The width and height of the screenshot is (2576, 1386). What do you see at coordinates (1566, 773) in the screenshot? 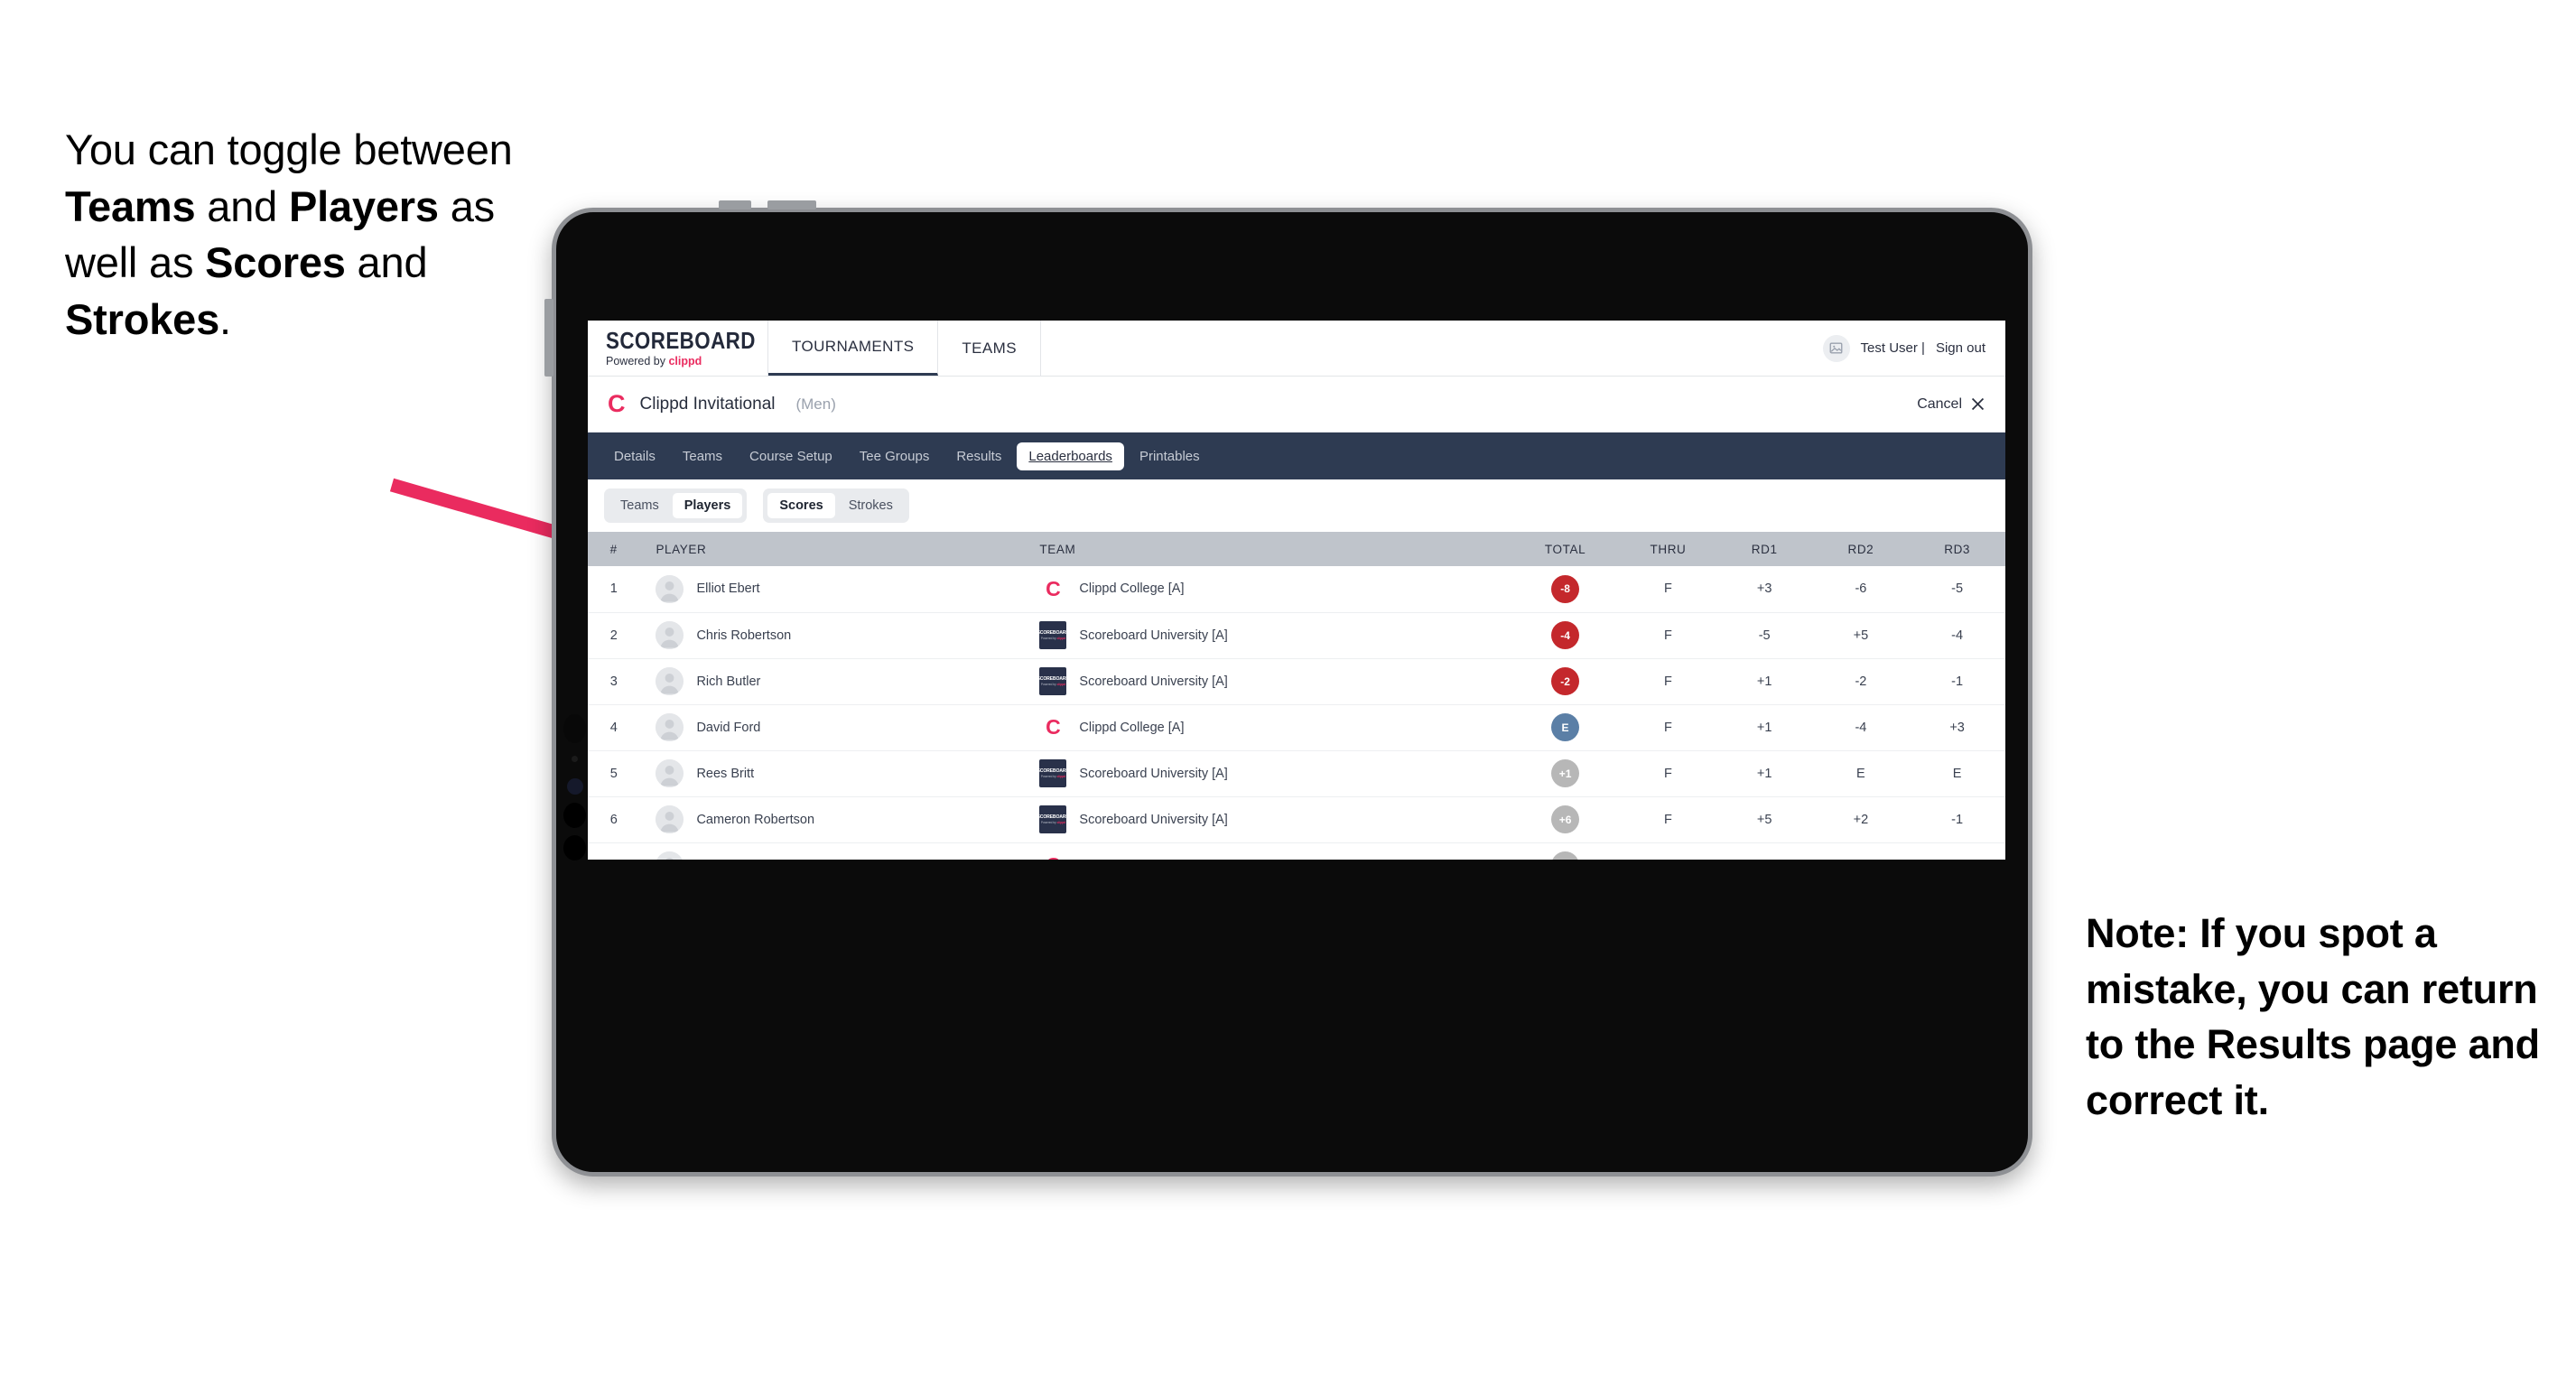
I see `cell-total: +1` at bounding box center [1566, 773].